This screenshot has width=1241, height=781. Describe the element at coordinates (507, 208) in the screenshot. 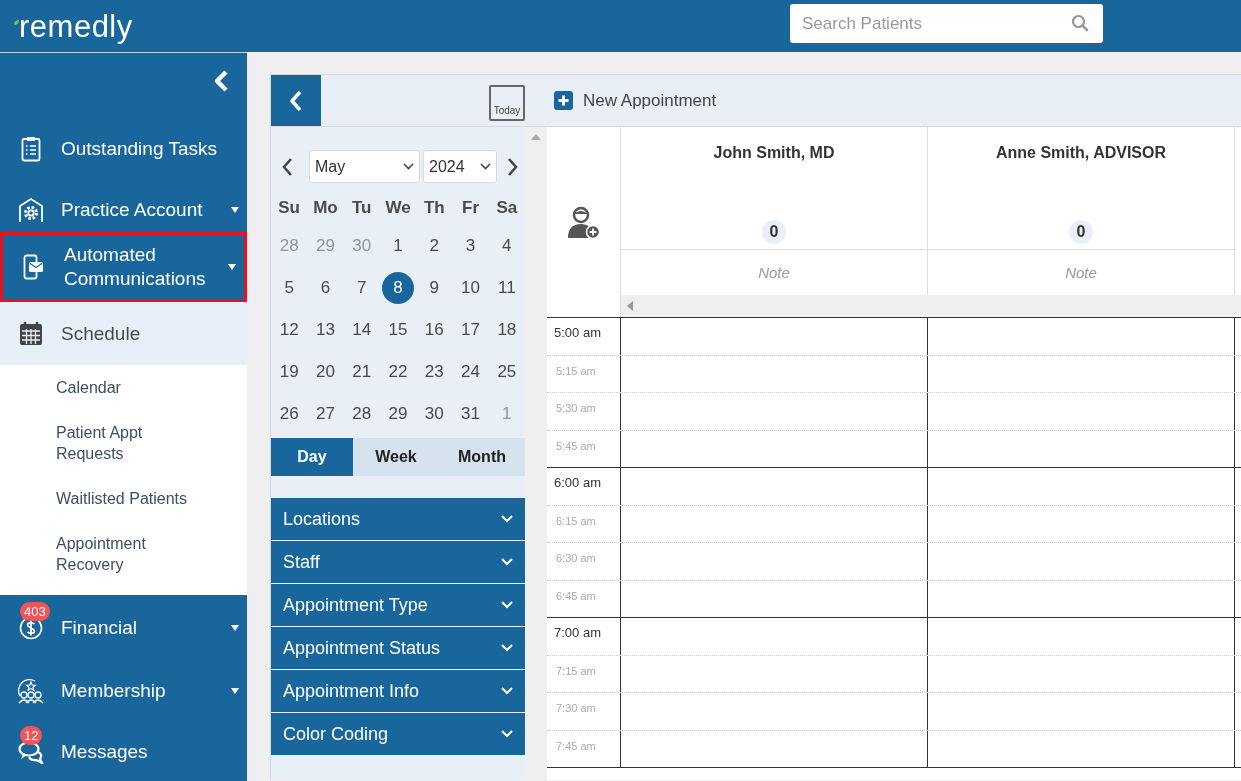

I see `weekday-label: Sa` at that location.